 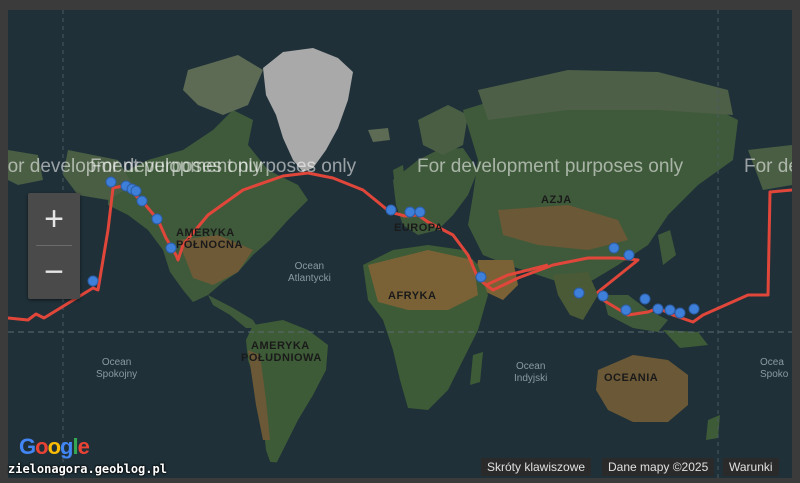 I want to click on label-oceania: OCEANIA, so click(x=631, y=378).